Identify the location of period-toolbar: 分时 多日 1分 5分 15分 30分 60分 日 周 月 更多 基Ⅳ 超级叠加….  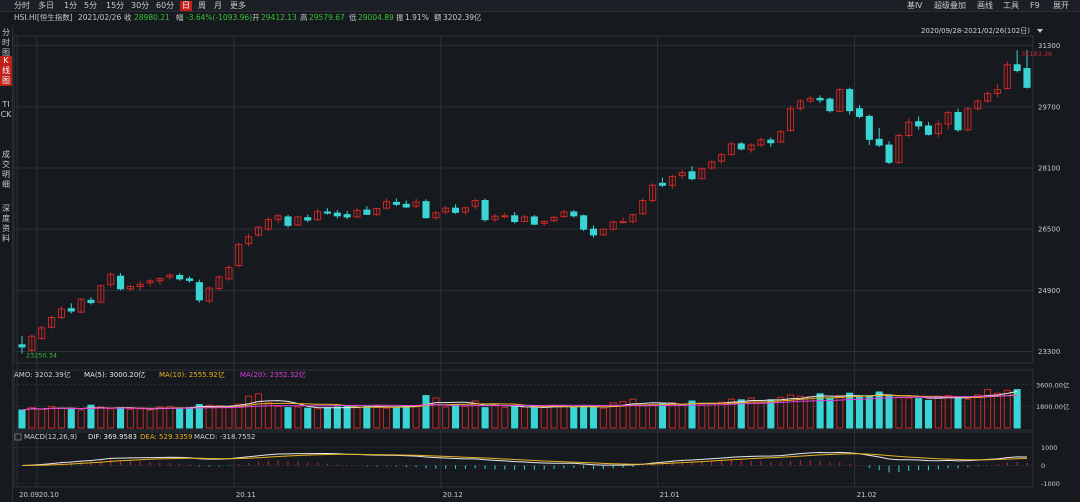
(540, 6).